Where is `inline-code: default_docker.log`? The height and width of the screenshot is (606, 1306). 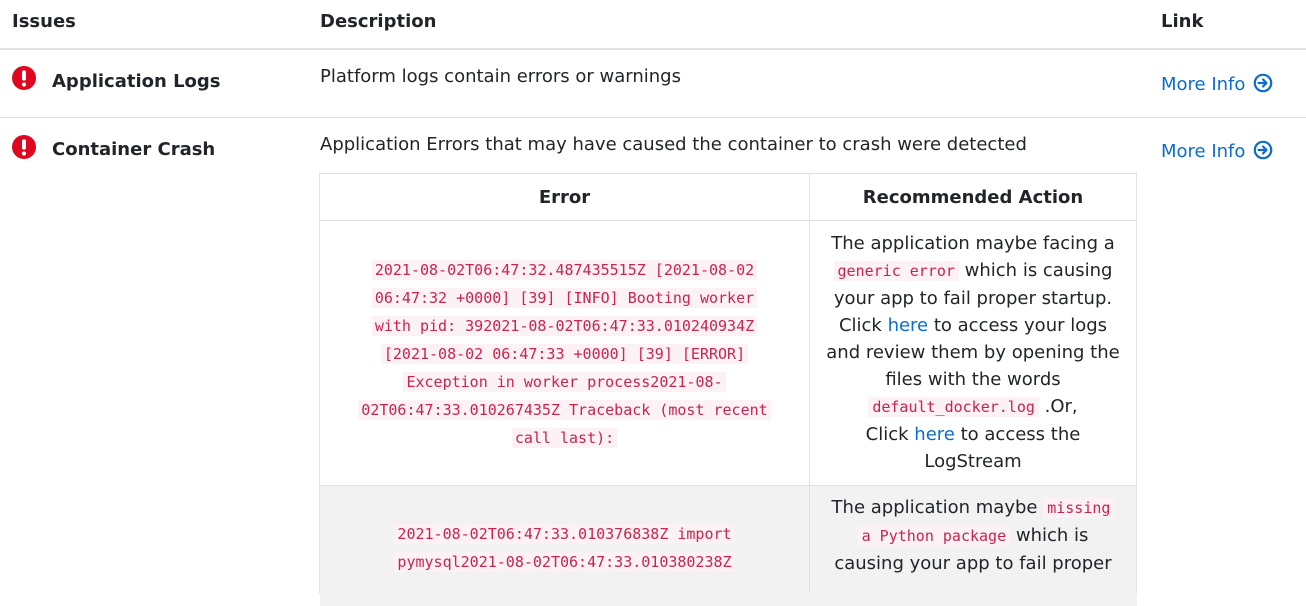
inline-code: default_docker.log is located at coordinates (953, 407).